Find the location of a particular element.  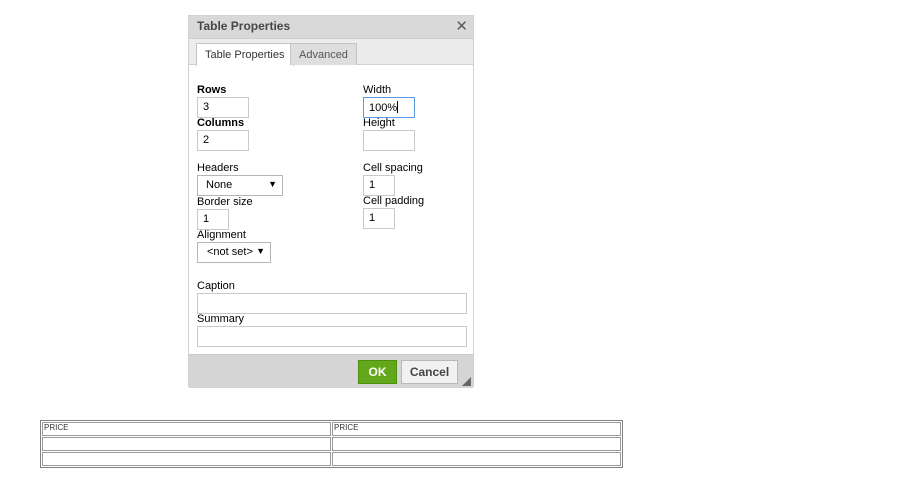

cell-padding-value: 1 is located at coordinates (372, 218).